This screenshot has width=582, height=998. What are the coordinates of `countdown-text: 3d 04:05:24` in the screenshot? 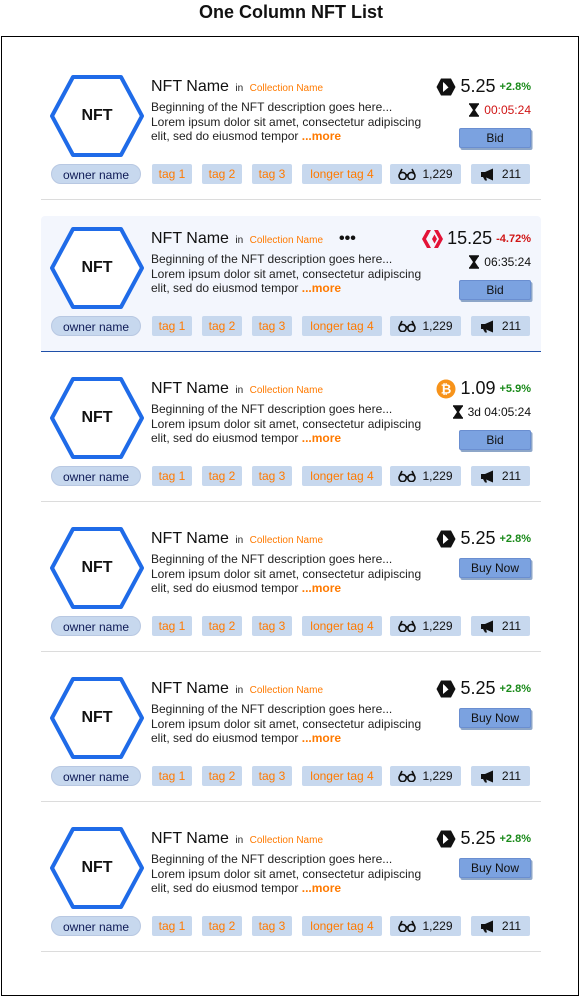 It's located at (499, 412).